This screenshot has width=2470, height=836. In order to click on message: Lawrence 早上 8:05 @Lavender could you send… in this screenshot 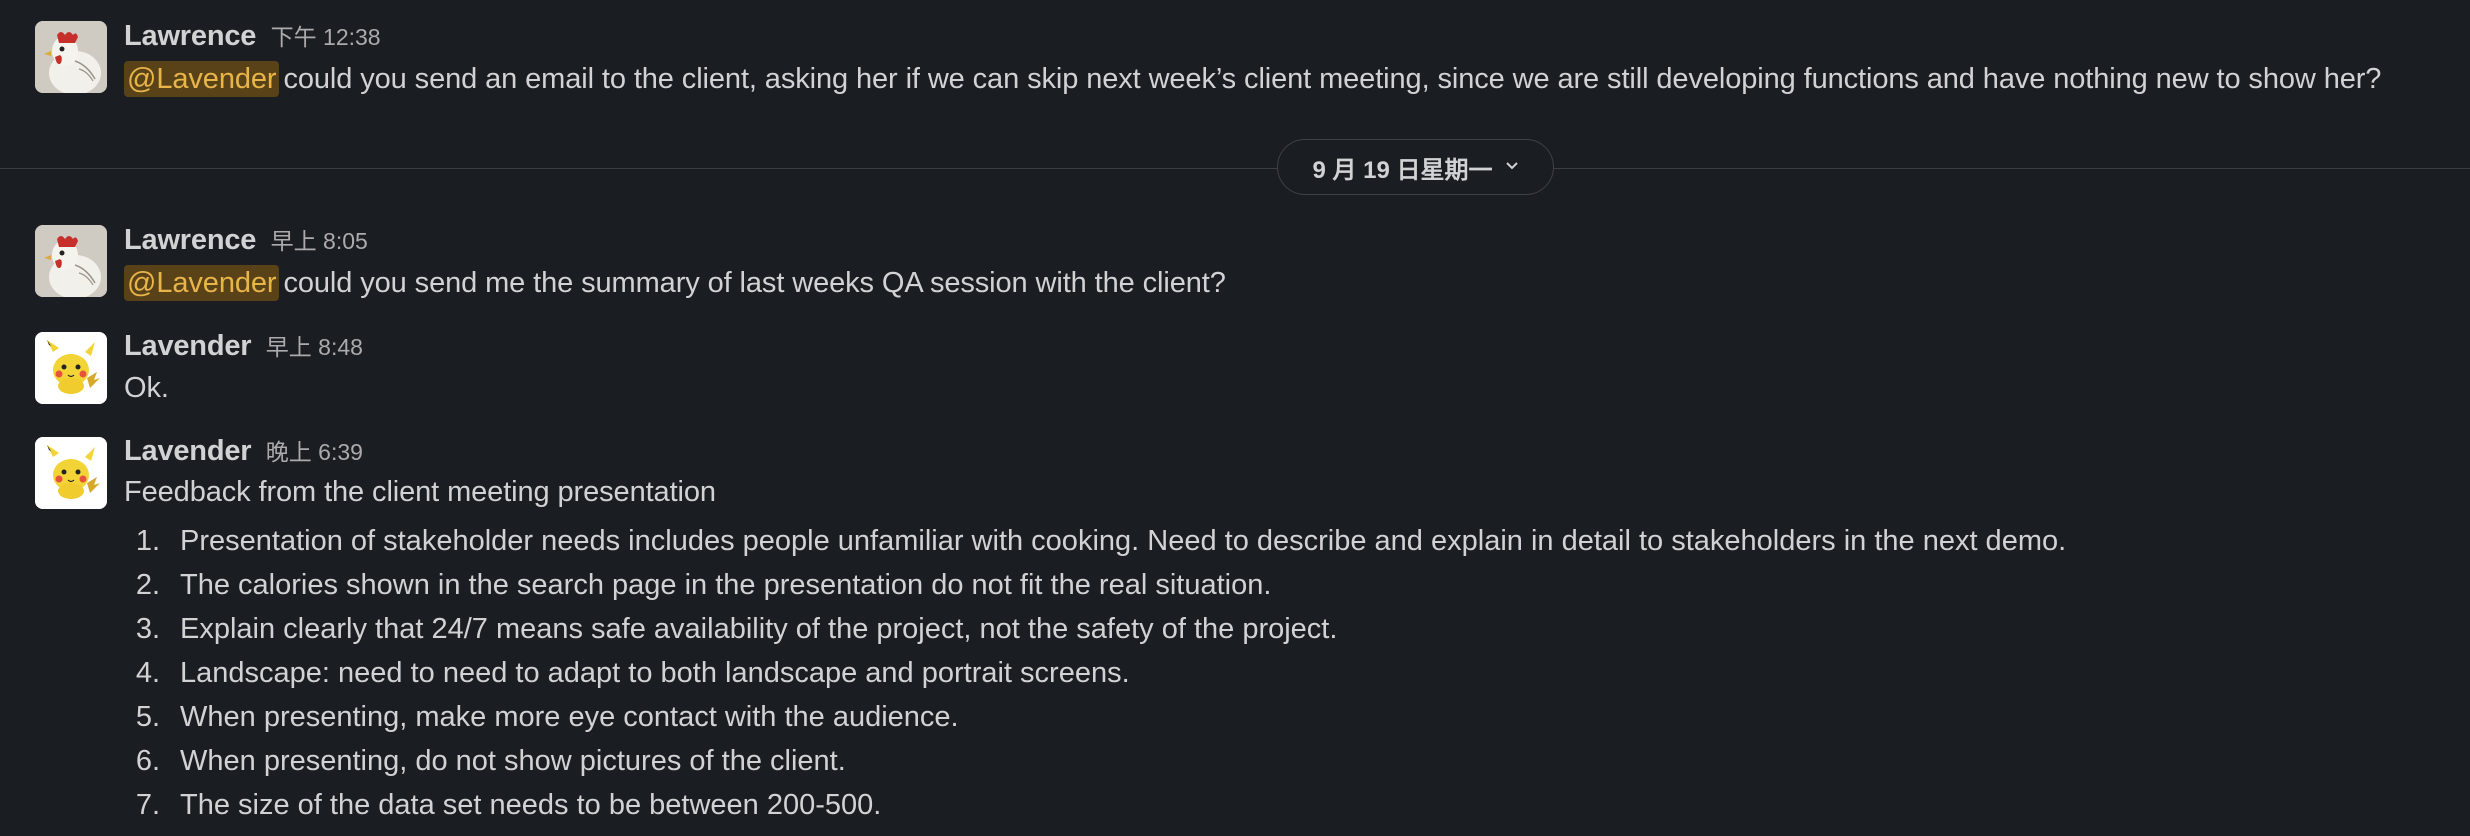, I will do `click(1235, 265)`.